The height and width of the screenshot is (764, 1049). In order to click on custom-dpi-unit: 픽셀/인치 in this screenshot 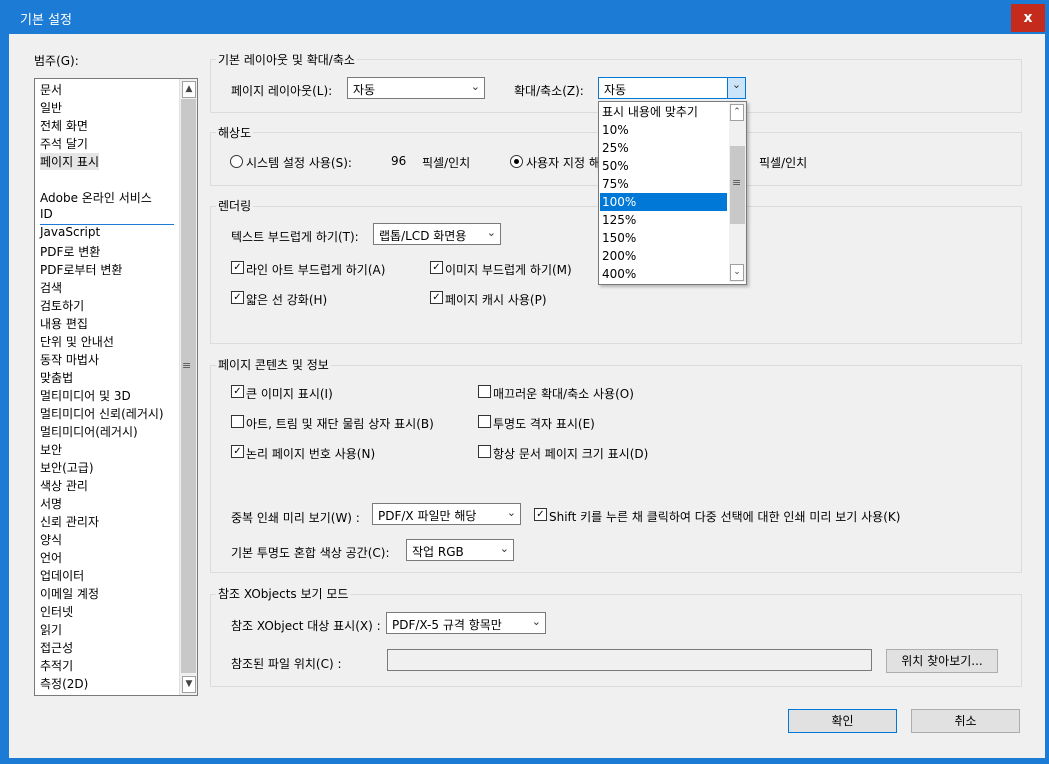, I will do `click(783, 163)`.